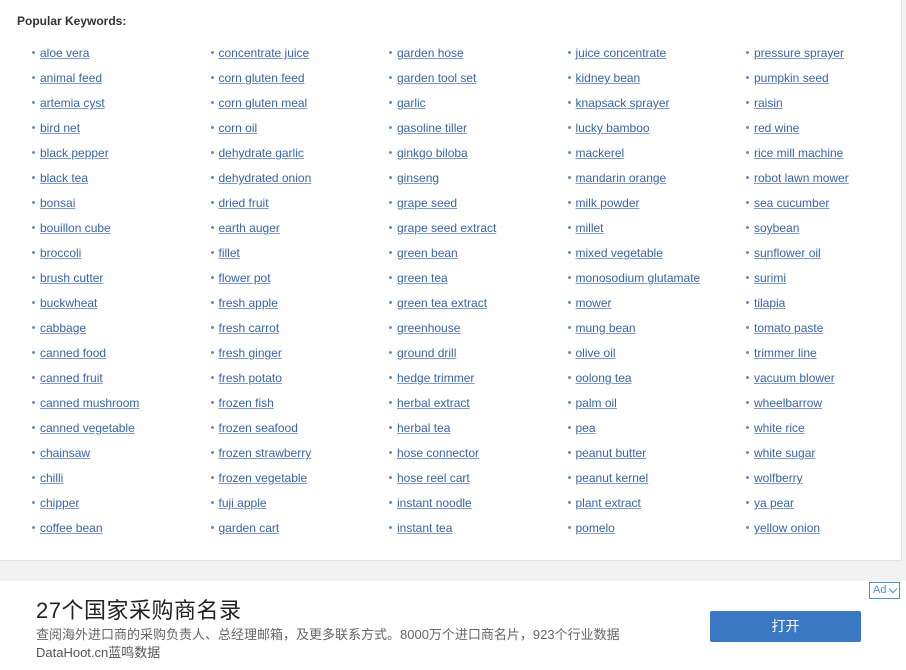  What do you see at coordinates (250, 353) in the screenshot?
I see `keyword-link: fresh ginger` at bounding box center [250, 353].